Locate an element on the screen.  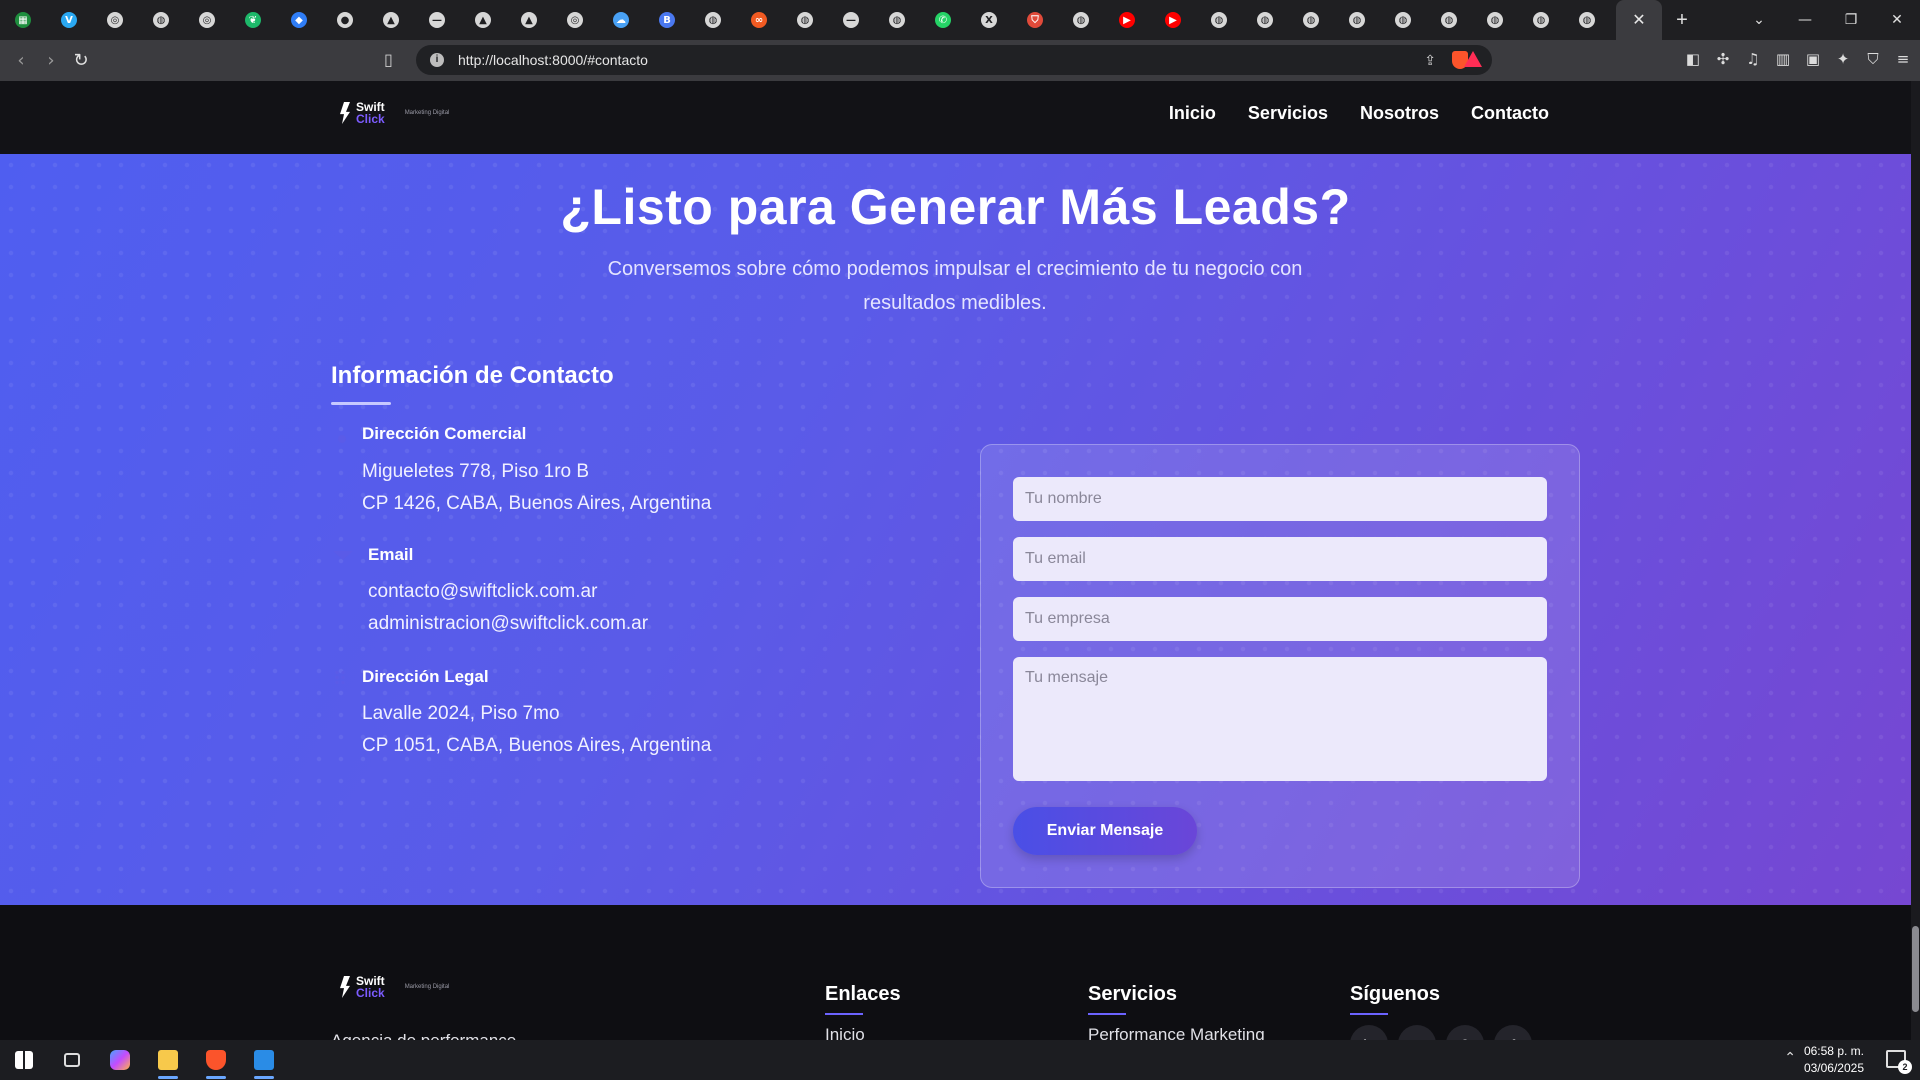
dash-icon: — is located at coordinates (437, 20).